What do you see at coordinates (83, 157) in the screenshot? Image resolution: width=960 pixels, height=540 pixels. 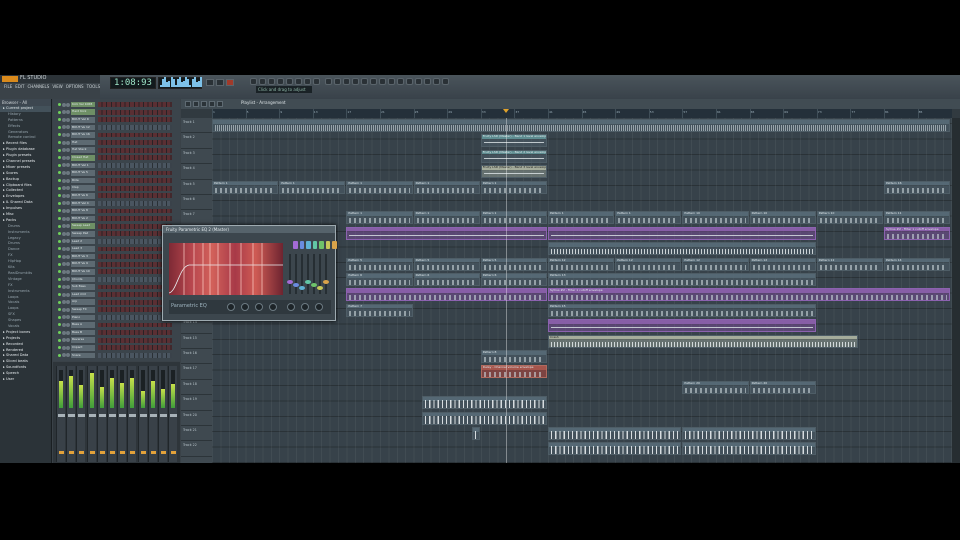 I see `channel-name-button: Closed Hat` at bounding box center [83, 157].